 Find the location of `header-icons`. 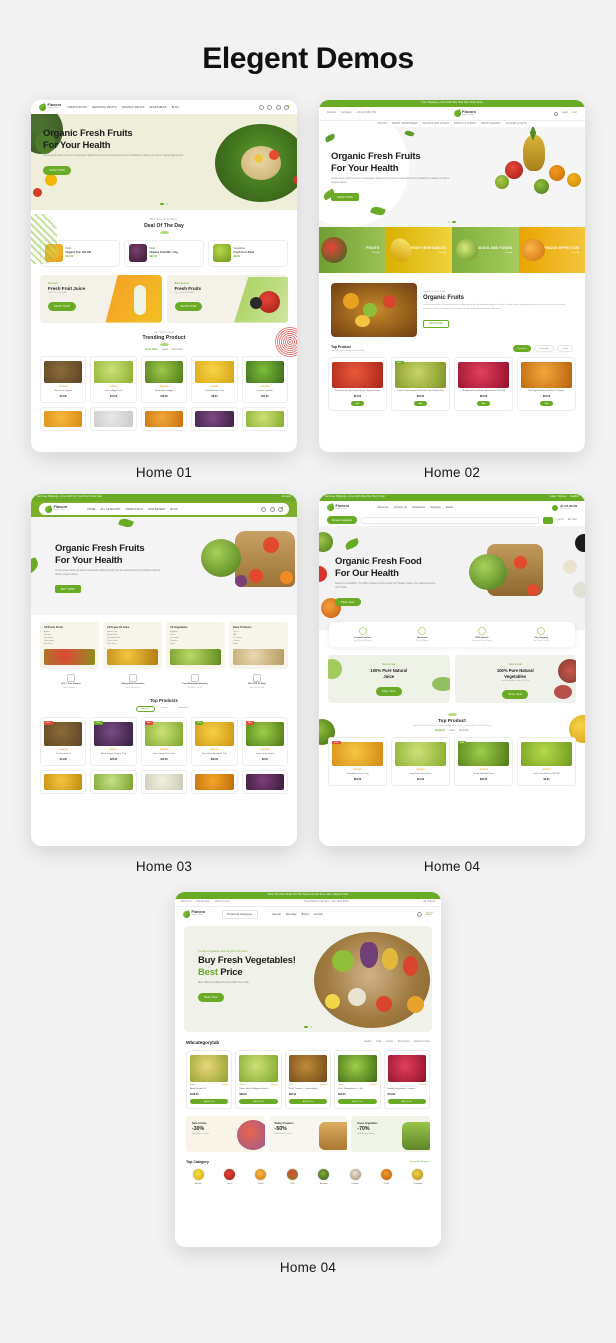

header-icons is located at coordinates (272, 509).